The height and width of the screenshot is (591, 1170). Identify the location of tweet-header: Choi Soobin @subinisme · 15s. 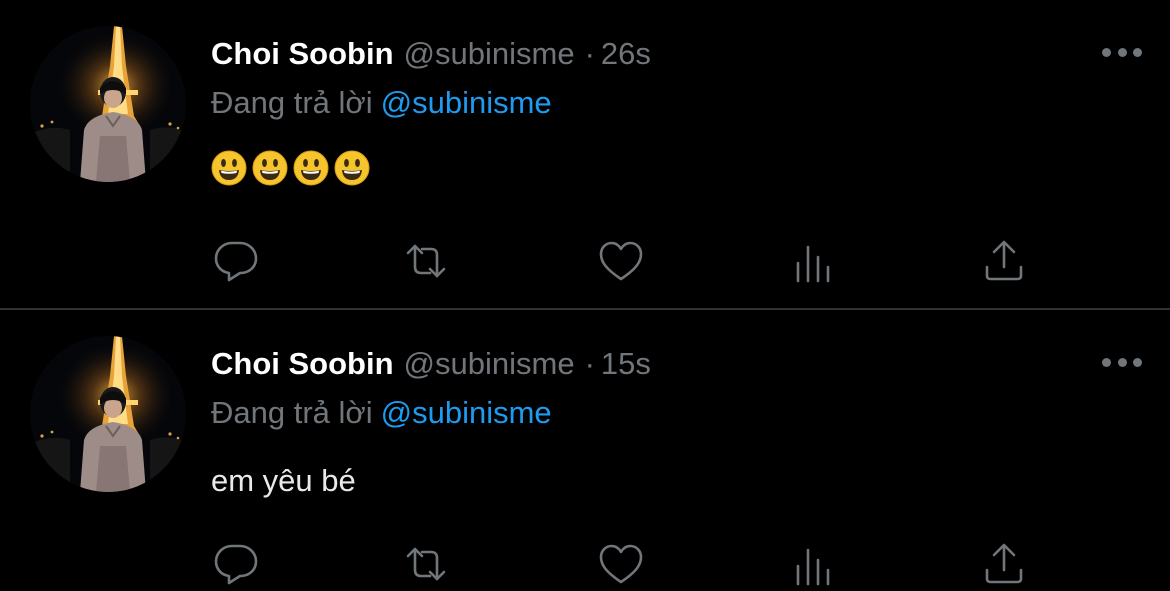
(431, 364).